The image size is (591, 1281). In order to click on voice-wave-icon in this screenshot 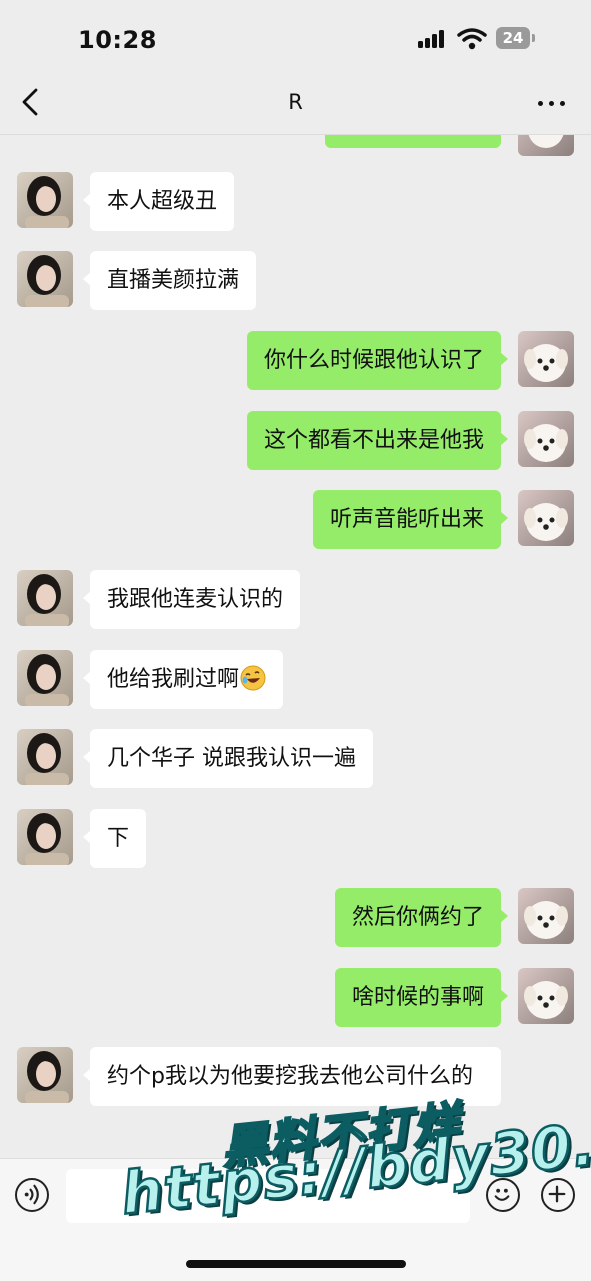, I will do `click(31, 1194)`.